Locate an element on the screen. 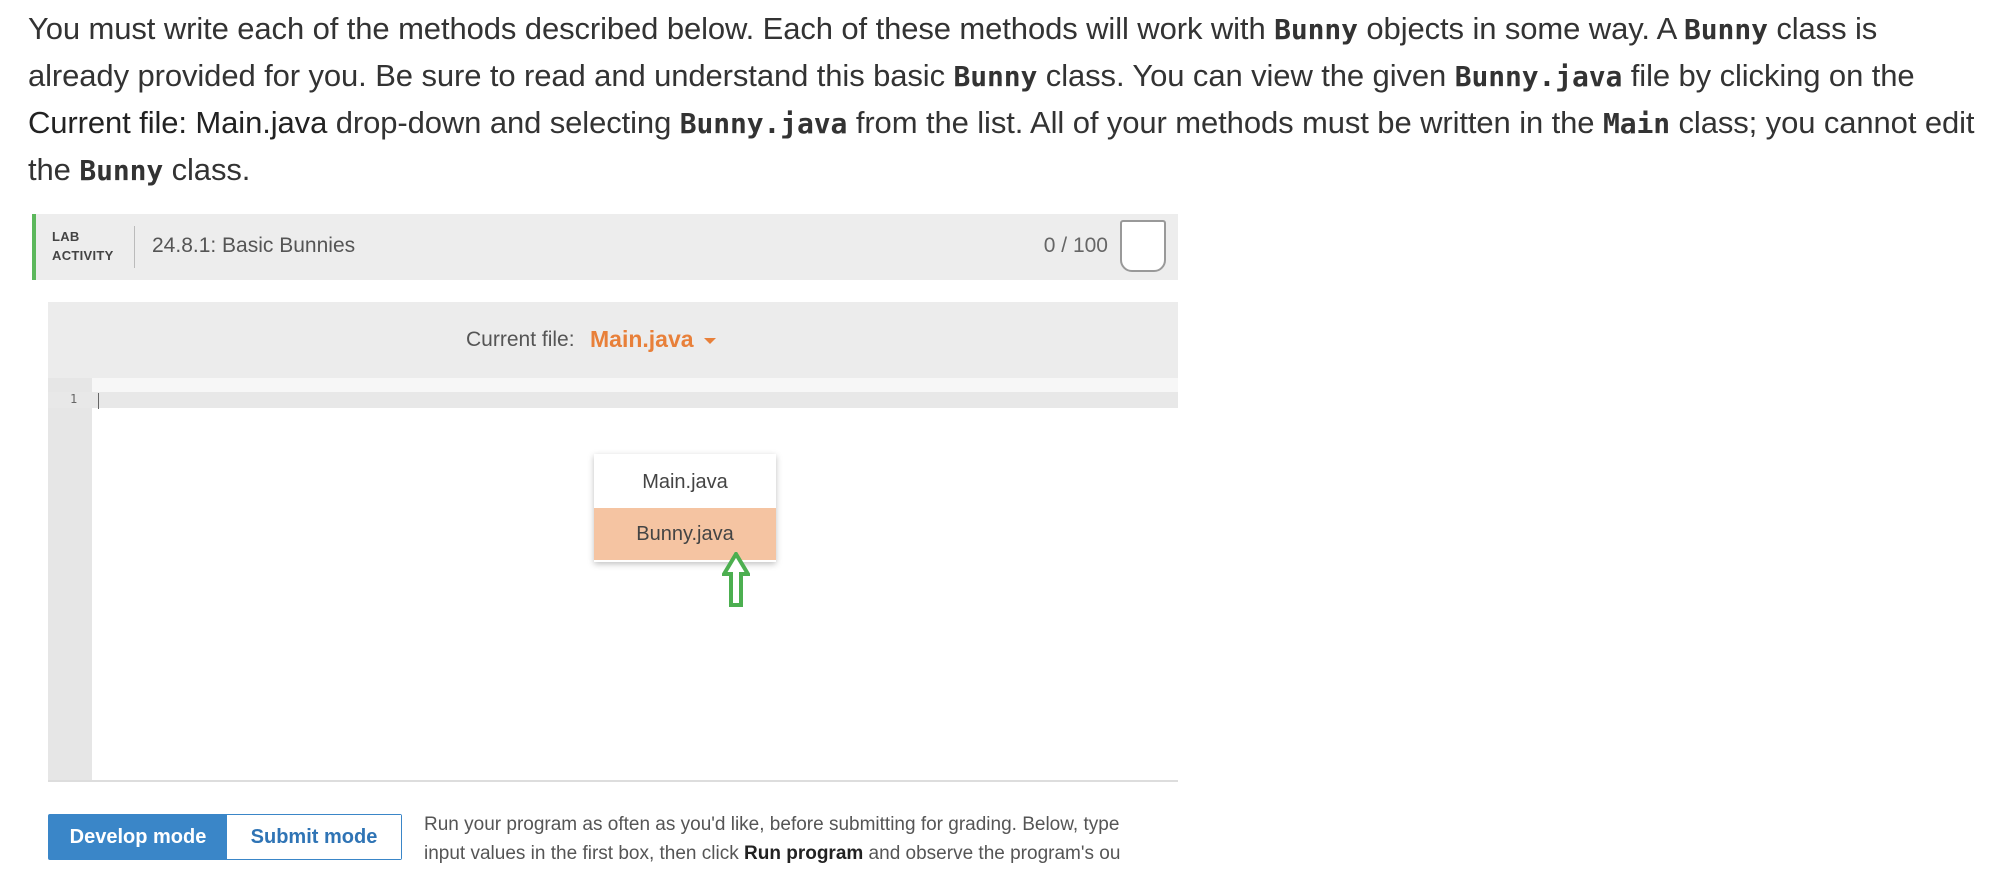 The image size is (1998, 890). editor-toolbar: Current file: Main.java is located at coordinates (613, 340).